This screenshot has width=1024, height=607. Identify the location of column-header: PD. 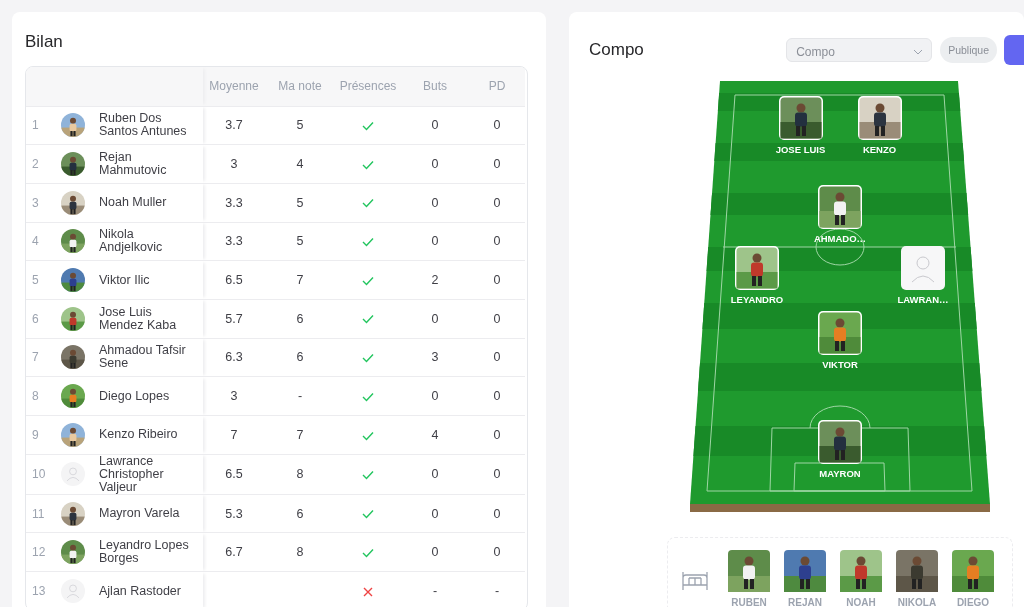
(497, 86).